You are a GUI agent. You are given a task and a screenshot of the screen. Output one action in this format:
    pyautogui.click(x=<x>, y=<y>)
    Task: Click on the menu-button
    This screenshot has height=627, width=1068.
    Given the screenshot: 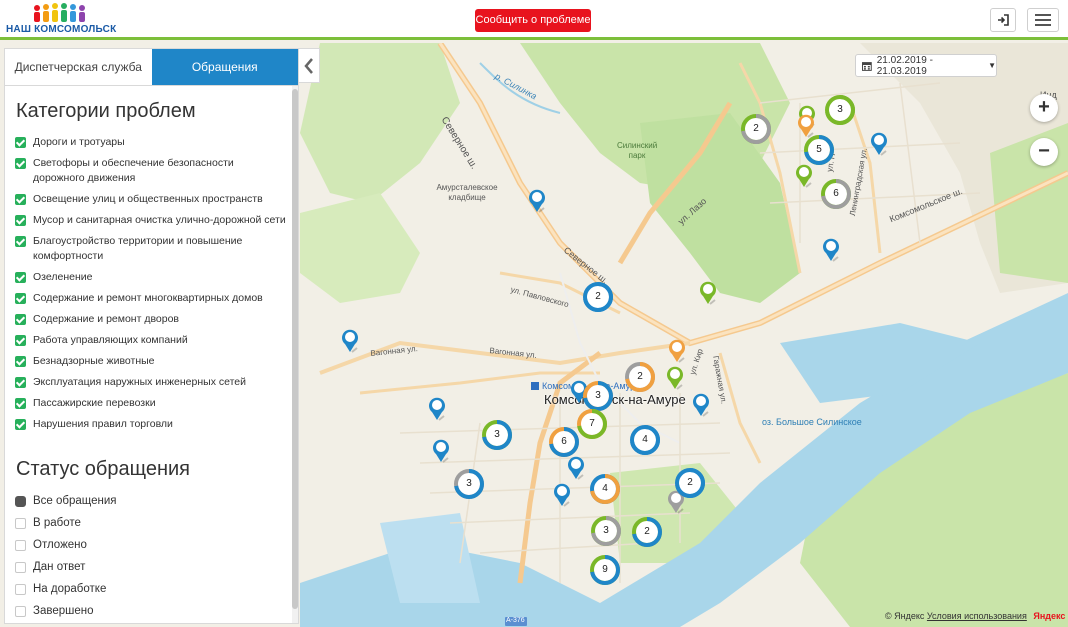 What is the action you would take?
    pyautogui.click(x=1043, y=20)
    